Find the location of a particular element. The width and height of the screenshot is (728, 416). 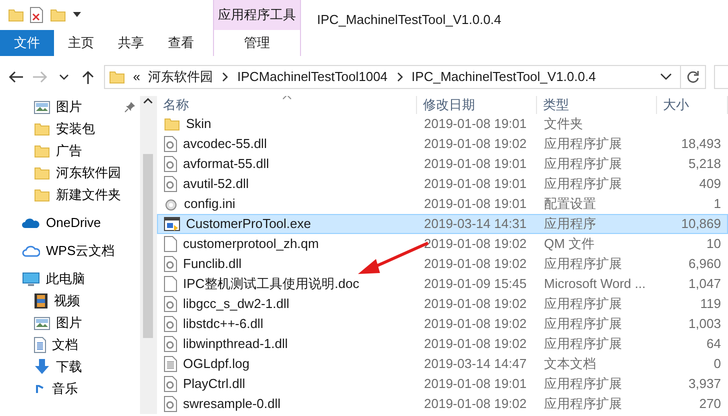

up-button is located at coordinates (88, 77).